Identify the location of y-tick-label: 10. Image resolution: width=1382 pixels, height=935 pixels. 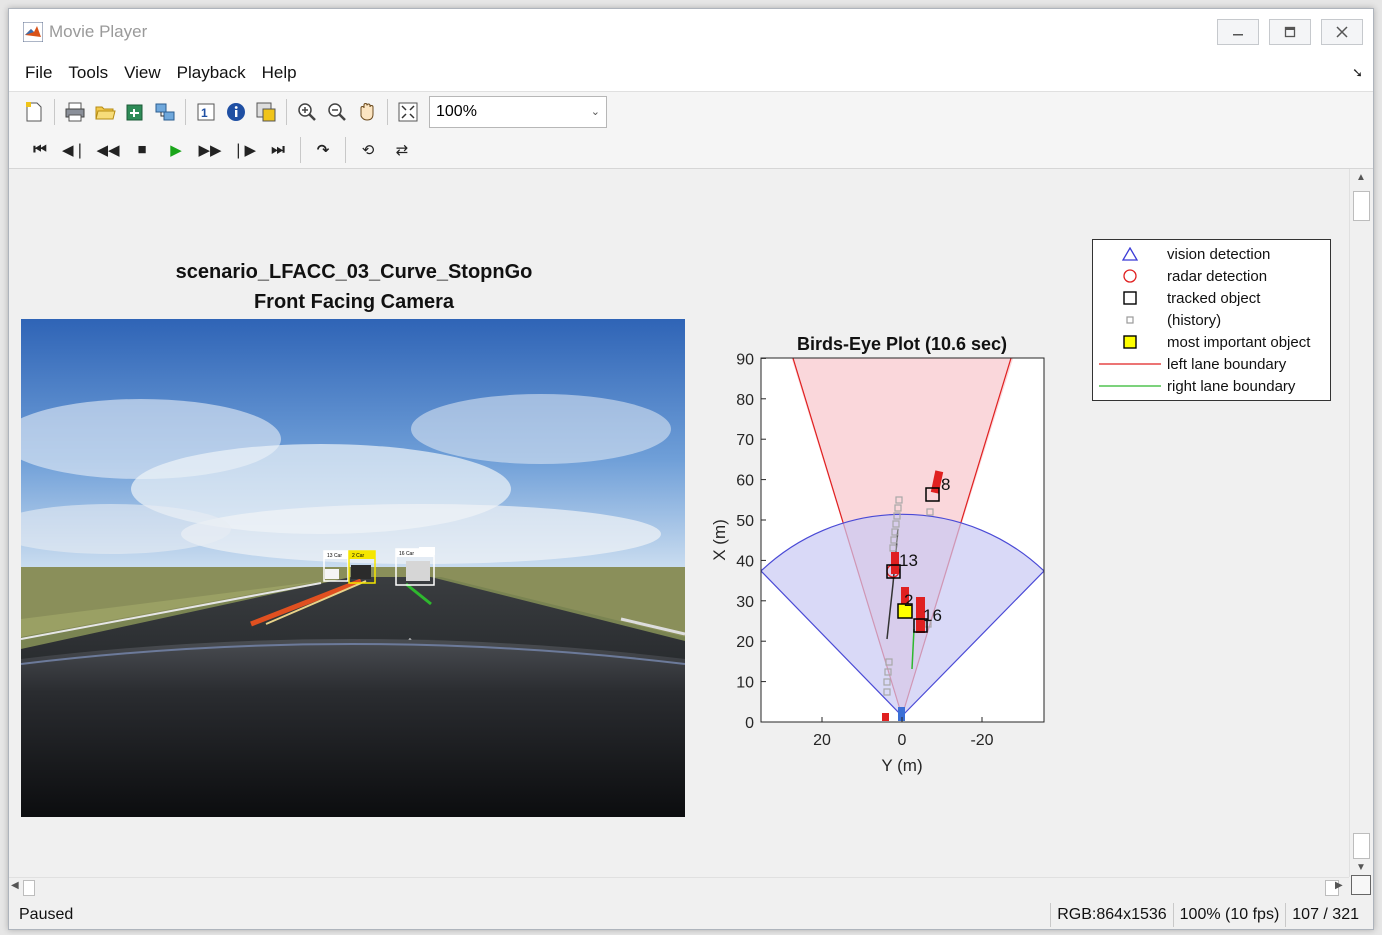
(745, 683).